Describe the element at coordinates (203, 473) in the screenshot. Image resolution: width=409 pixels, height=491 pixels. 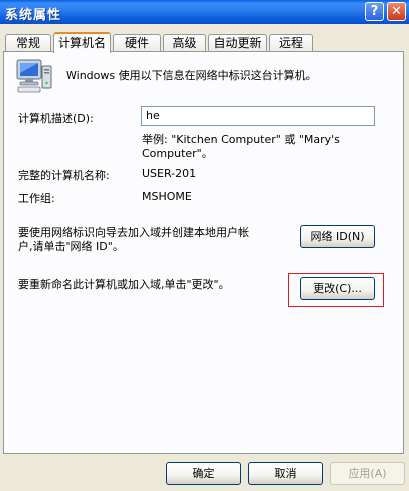
I see `ok-button: 确定` at that location.